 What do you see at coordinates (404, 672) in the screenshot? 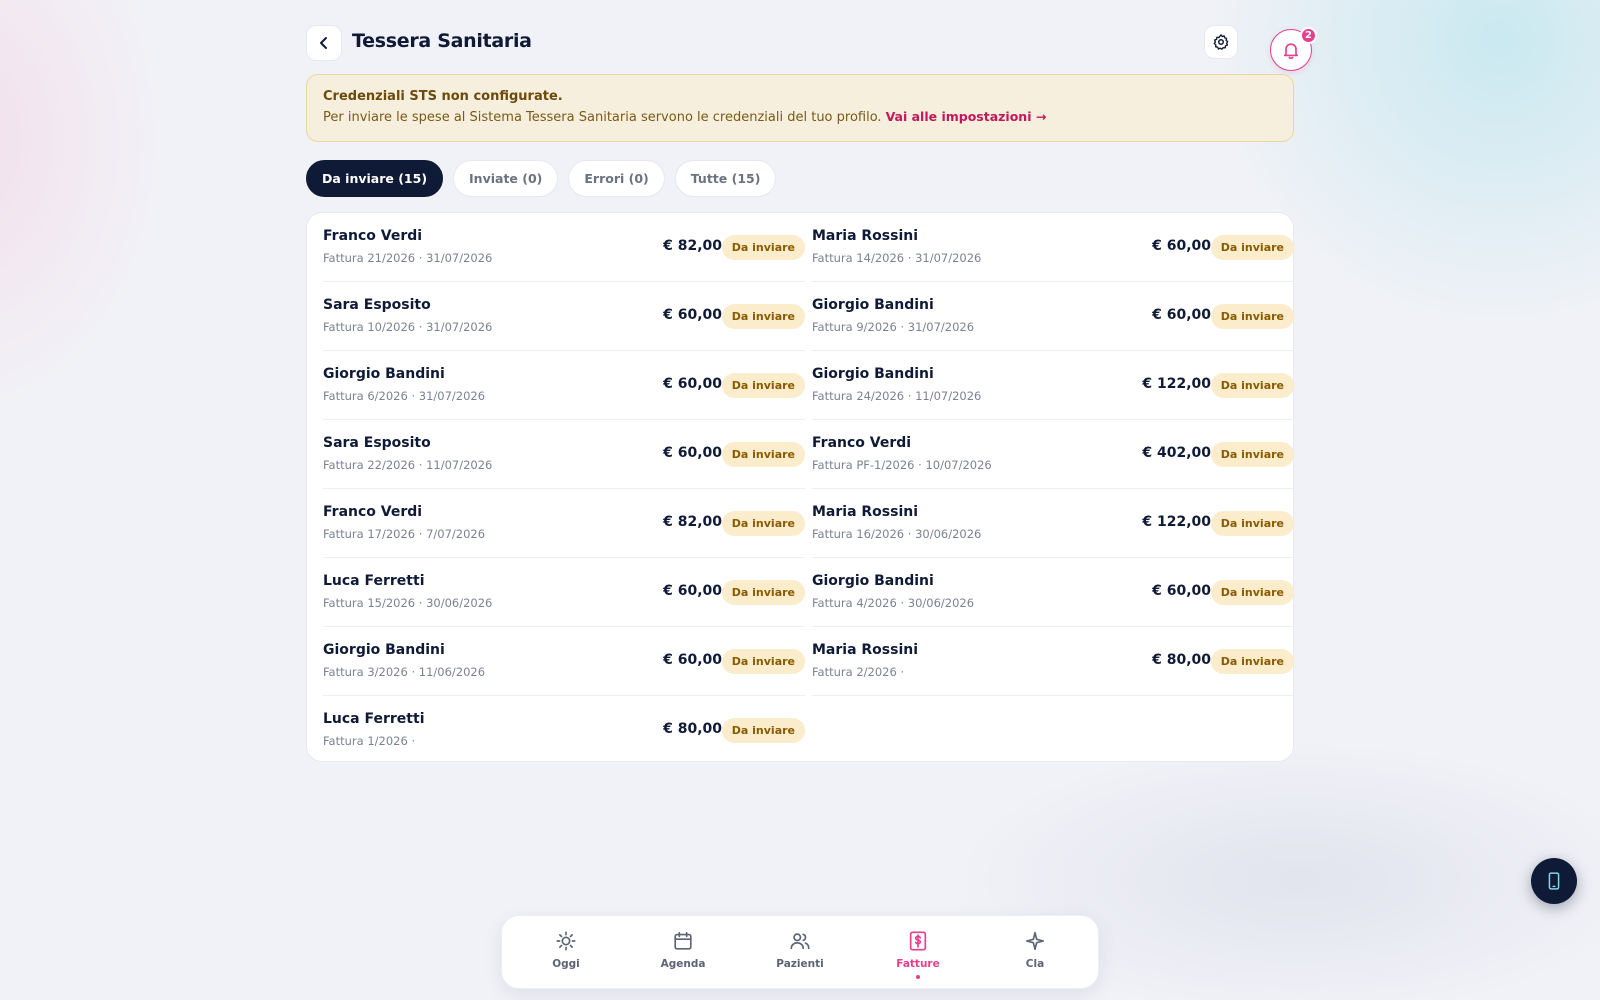
I see `invoice-details: Fattura 3/2026 · 11/06/2026` at bounding box center [404, 672].